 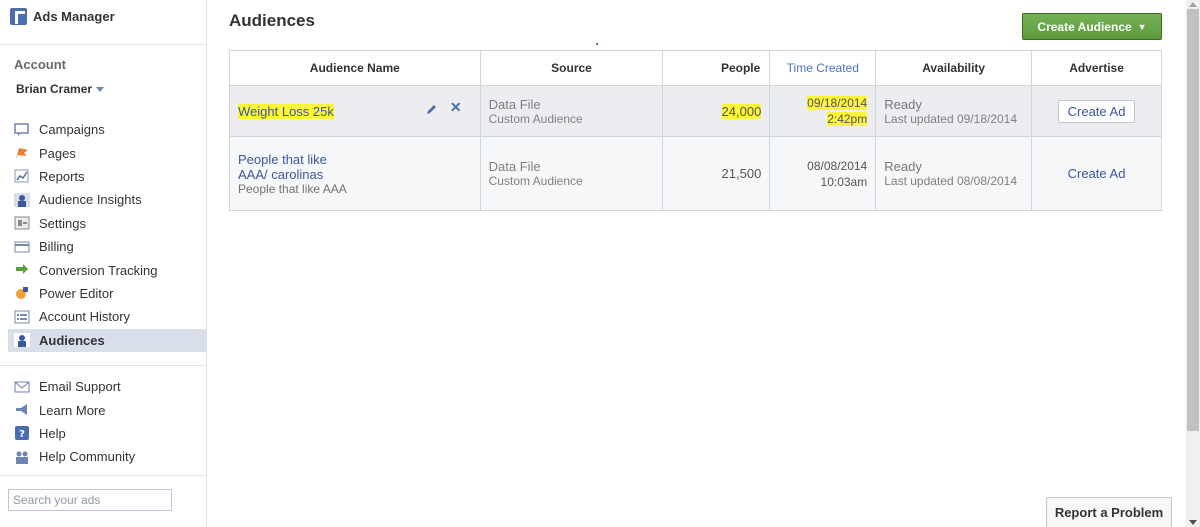 What do you see at coordinates (282, 159) in the screenshot?
I see `audience-name-line: People that like` at bounding box center [282, 159].